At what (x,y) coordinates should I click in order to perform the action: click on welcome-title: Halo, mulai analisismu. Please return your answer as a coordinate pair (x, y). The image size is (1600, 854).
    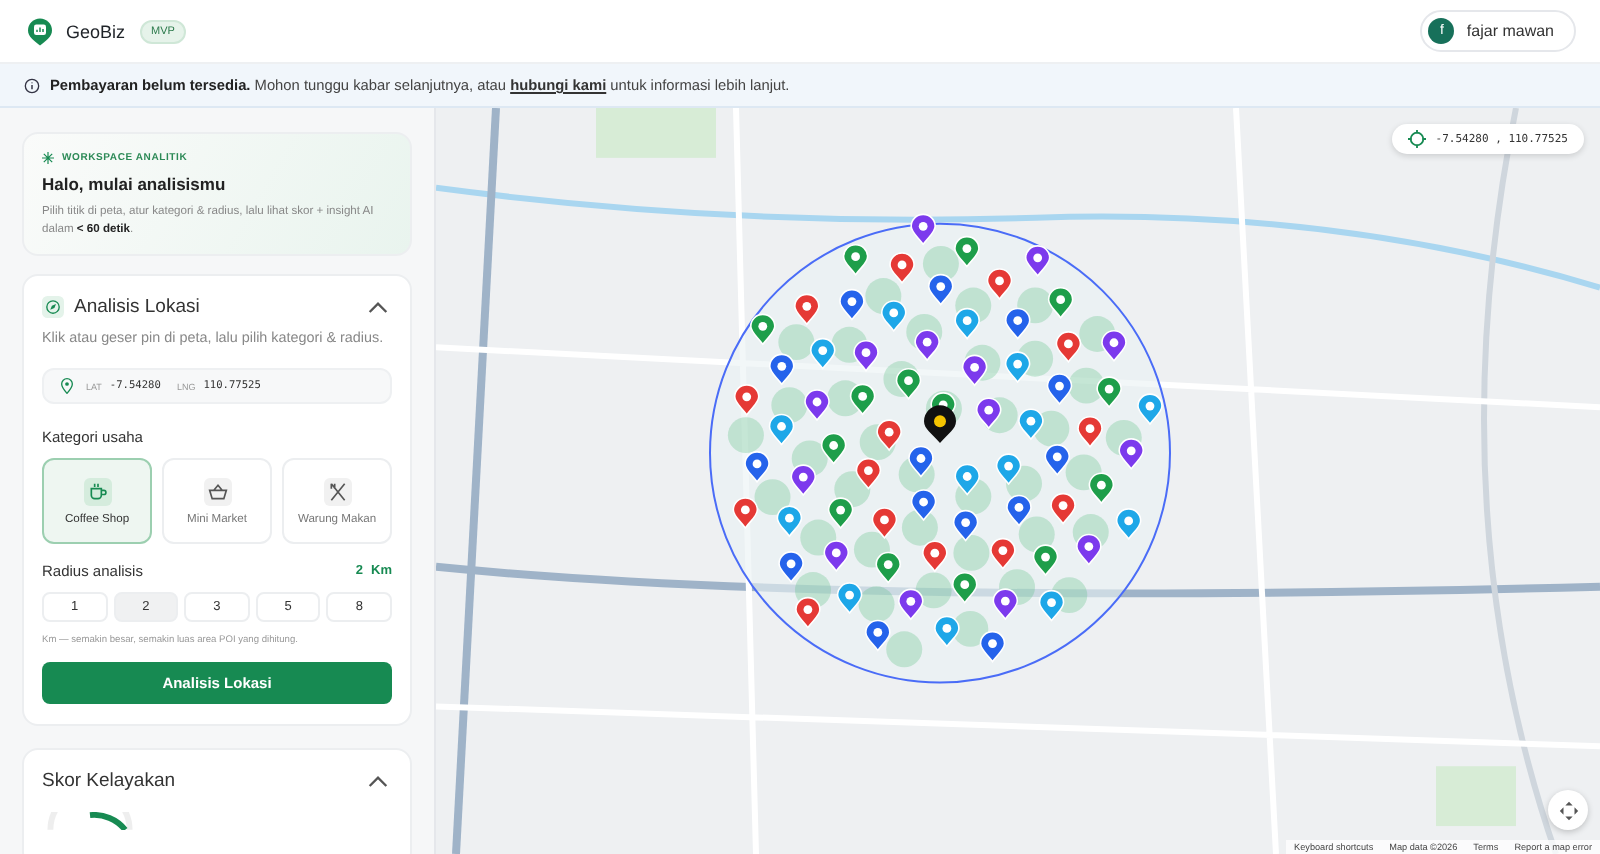
    Looking at the image, I should click on (135, 184).